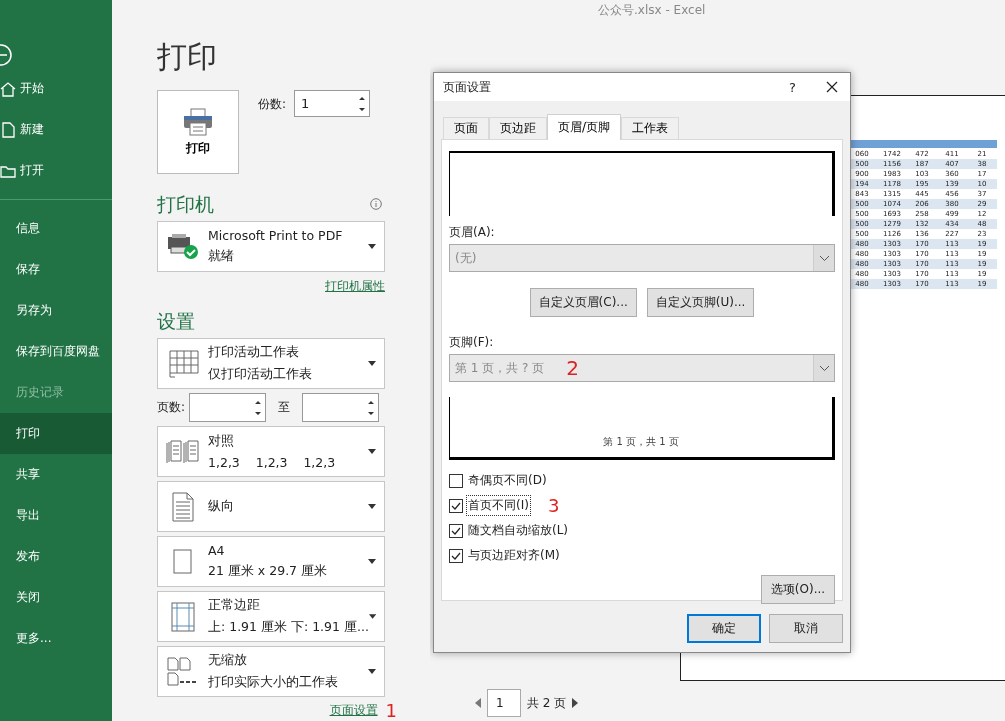  What do you see at coordinates (353, 710) in the screenshot?
I see `page-setup-link: 页面设置` at bounding box center [353, 710].